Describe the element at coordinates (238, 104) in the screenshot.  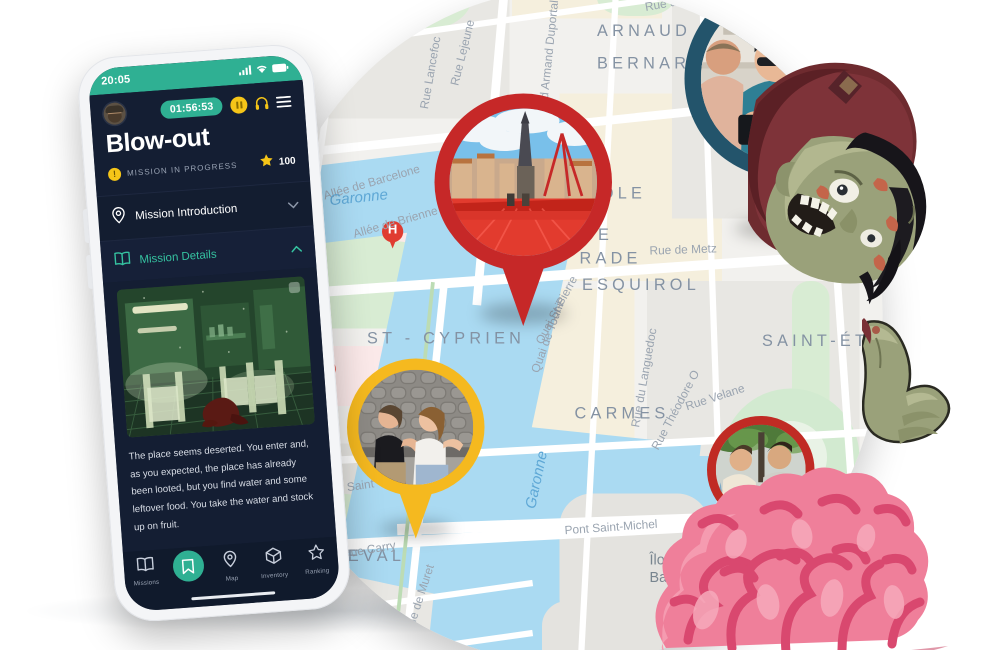
I see `pause-icon` at that location.